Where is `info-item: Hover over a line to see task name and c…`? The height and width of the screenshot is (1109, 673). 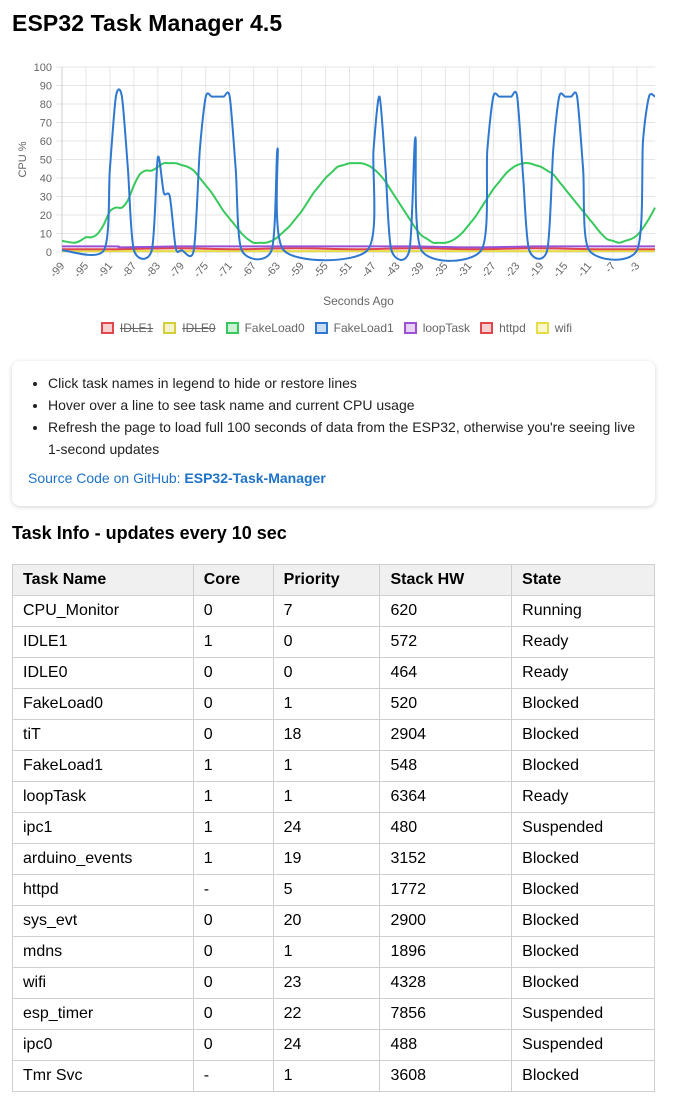
info-item: Hover over a line to see task name and c… is located at coordinates (344, 405).